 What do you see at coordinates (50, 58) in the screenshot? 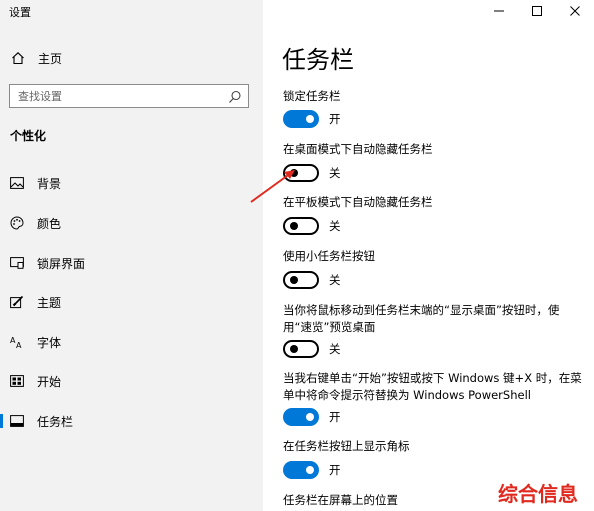
I see `home-label: 主页` at bounding box center [50, 58].